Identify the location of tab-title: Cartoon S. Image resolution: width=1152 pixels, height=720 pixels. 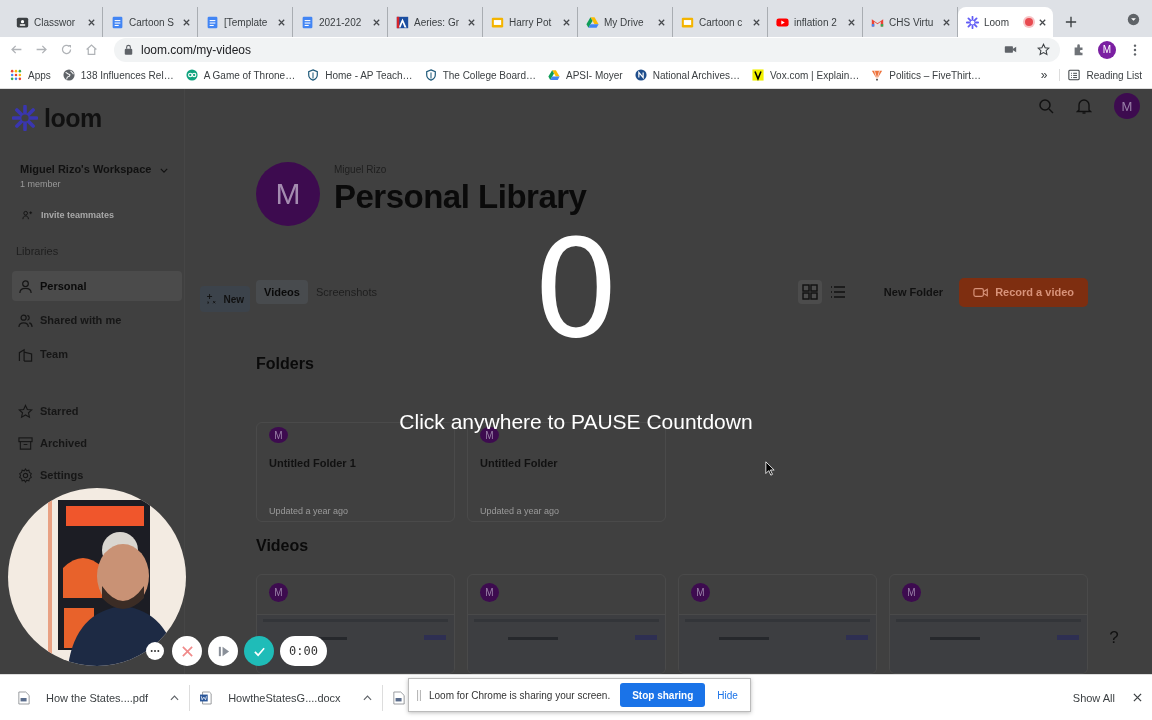
(152, 22).